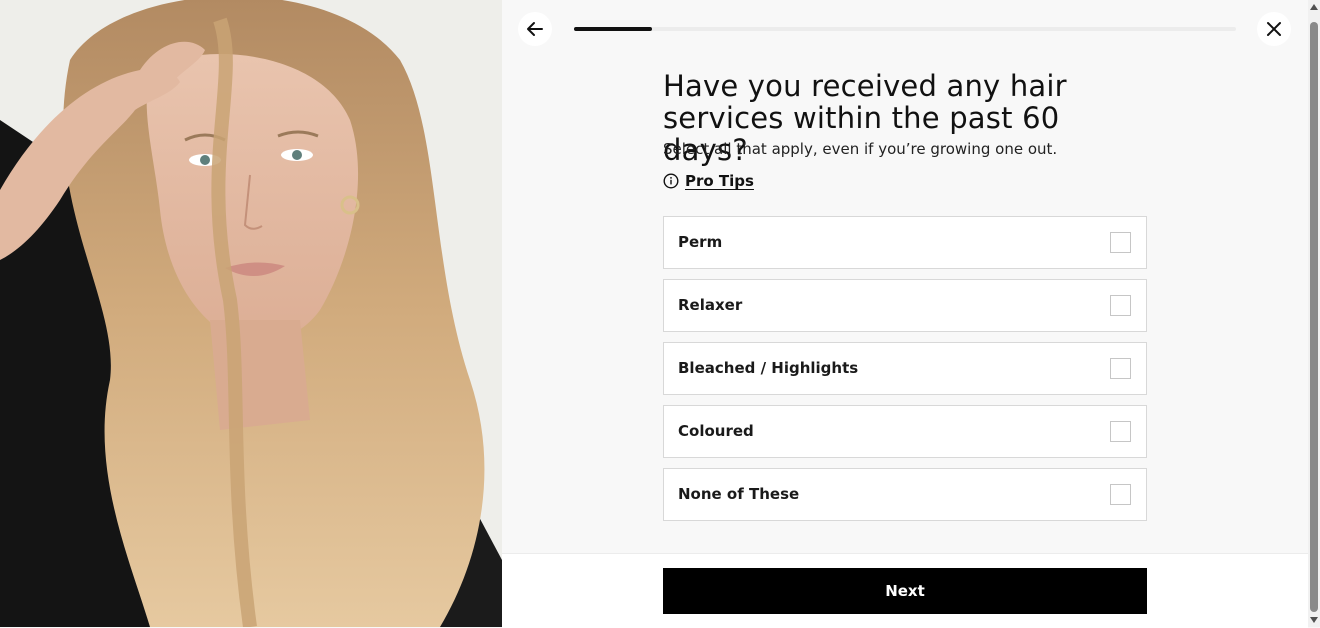 The image size is (1320, 628). I want to click on option-label: None of These, so click(739, 494).